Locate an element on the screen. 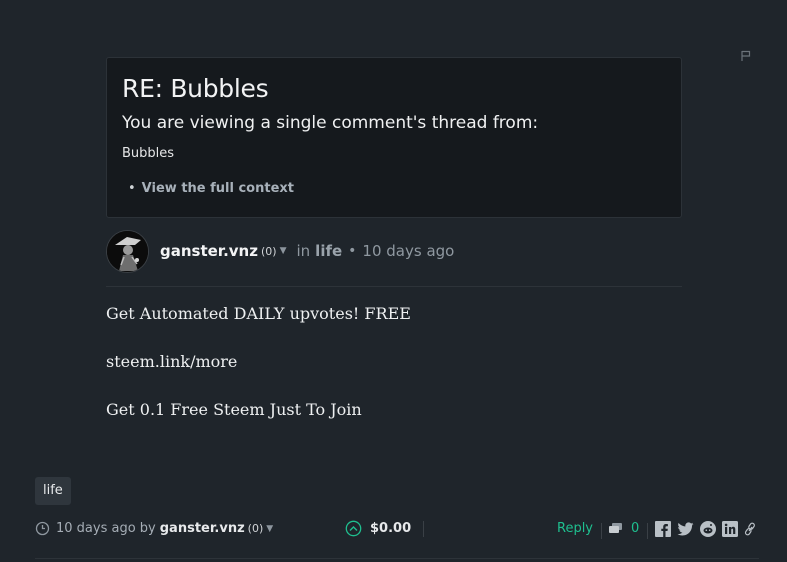 The width and height of the screenshot is (787, 562). share-bar is located at coordinates (705, 529).